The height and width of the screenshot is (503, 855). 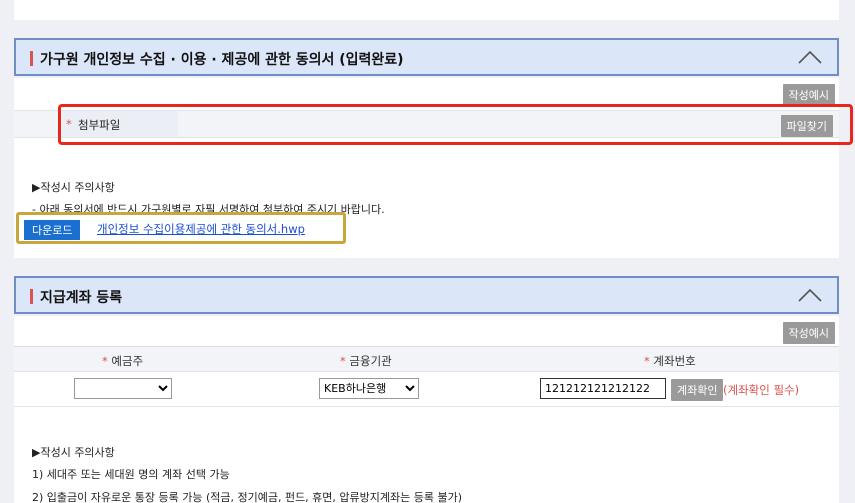 What do you see at coordinates (670, 361) in the screenshot?
I see `account-number-column-header: * 계좌번호` at bounding box center [670, 361].